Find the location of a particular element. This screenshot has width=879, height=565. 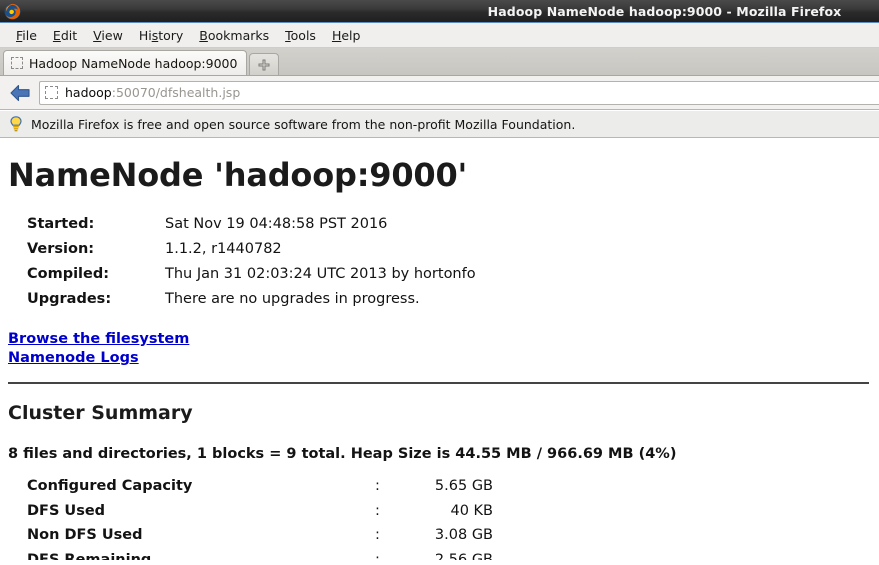

url-path-text: :50070/dfshealth.jsp is located at coordinates (176, 92).